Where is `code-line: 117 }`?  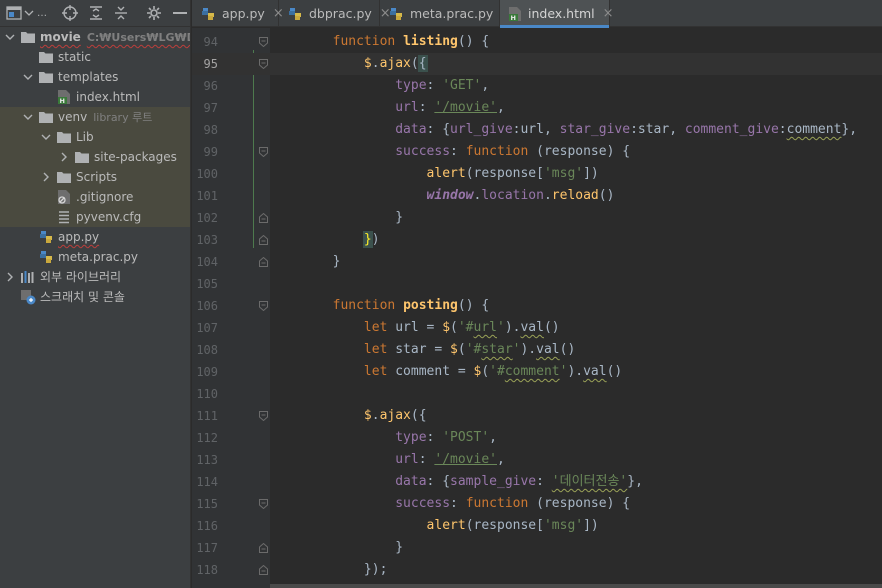 code-line: 117 } is located at coordinates (537, 548).